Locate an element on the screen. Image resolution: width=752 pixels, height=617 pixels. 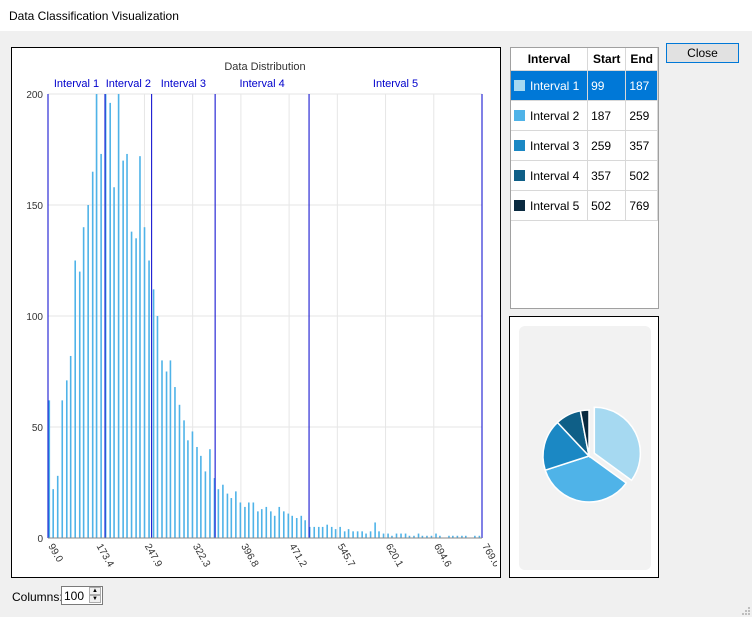
interval-label: Interval 3 is located at coordinates (183, 84).